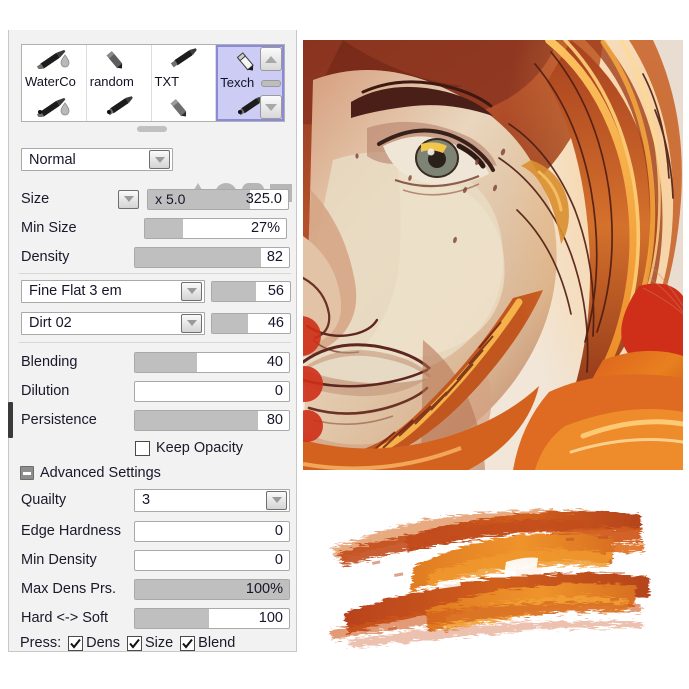 This screenshot has height=689, width=689. I want to click on scrollbar-thumb, so click(271, 83).